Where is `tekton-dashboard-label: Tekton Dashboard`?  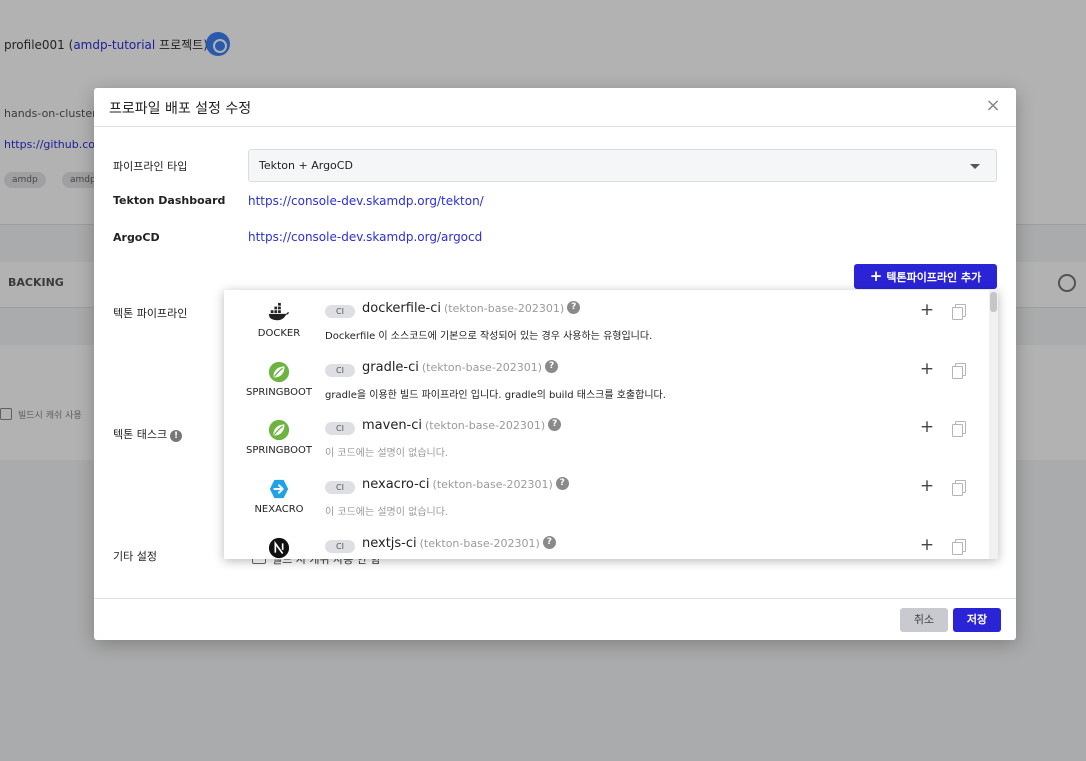
tekton-dashboard-label: Tekton Dashboard is located at coordinates (169, 200).